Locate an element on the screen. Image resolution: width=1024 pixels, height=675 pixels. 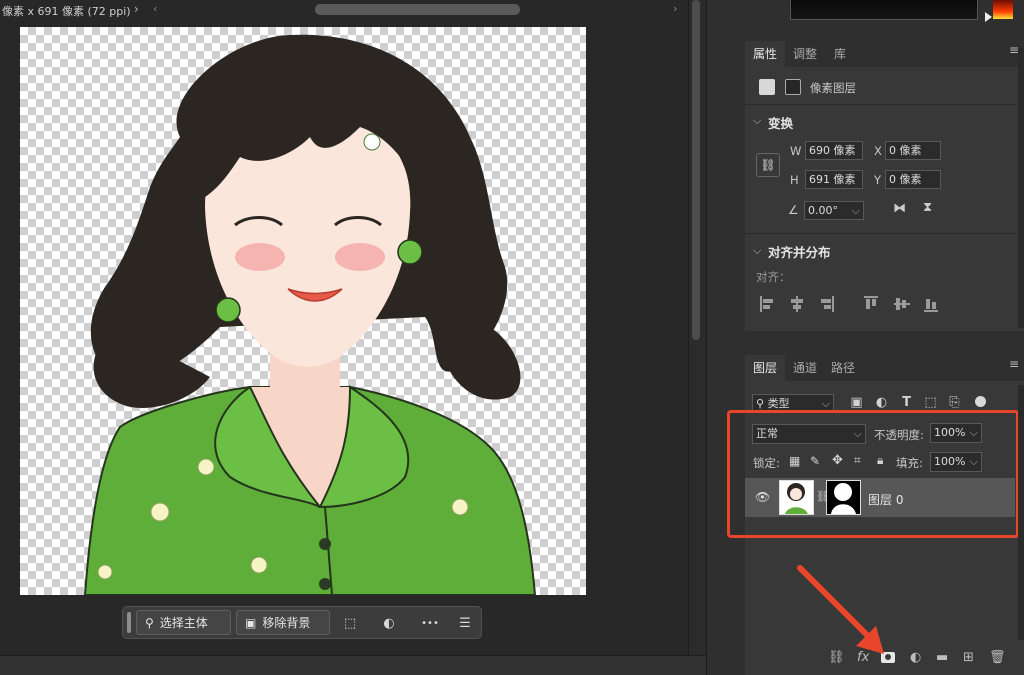
align-icons-row is located at coordinates (849, 304).